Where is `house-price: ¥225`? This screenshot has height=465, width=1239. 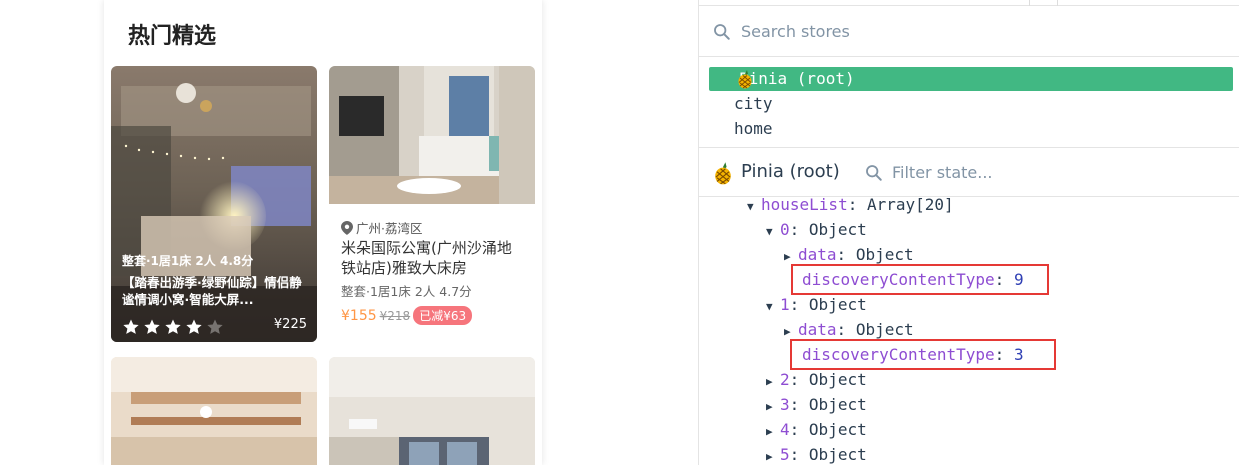 house-price: ¥225 is located at coordinates (290, 324).